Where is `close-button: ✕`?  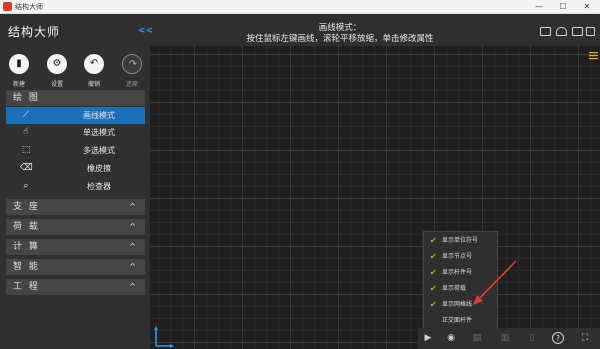 close-button: ✕ is located at coordinates (587, 7).